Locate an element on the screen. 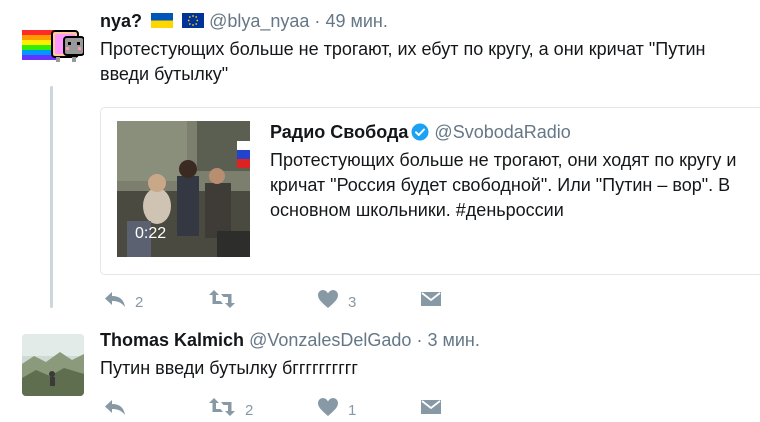 This screenshot has width=760, height=422. user-handle: @blya_nyaa is located at coordinates (259, 21).